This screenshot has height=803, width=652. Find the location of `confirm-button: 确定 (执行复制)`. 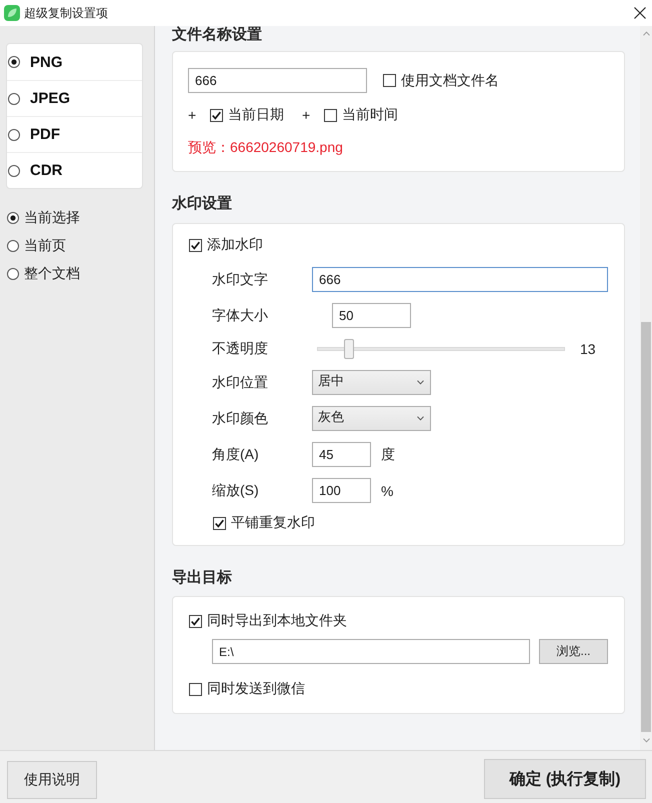

confirm-button: 确定 (执行复制) is located at coordinates (565, 779).